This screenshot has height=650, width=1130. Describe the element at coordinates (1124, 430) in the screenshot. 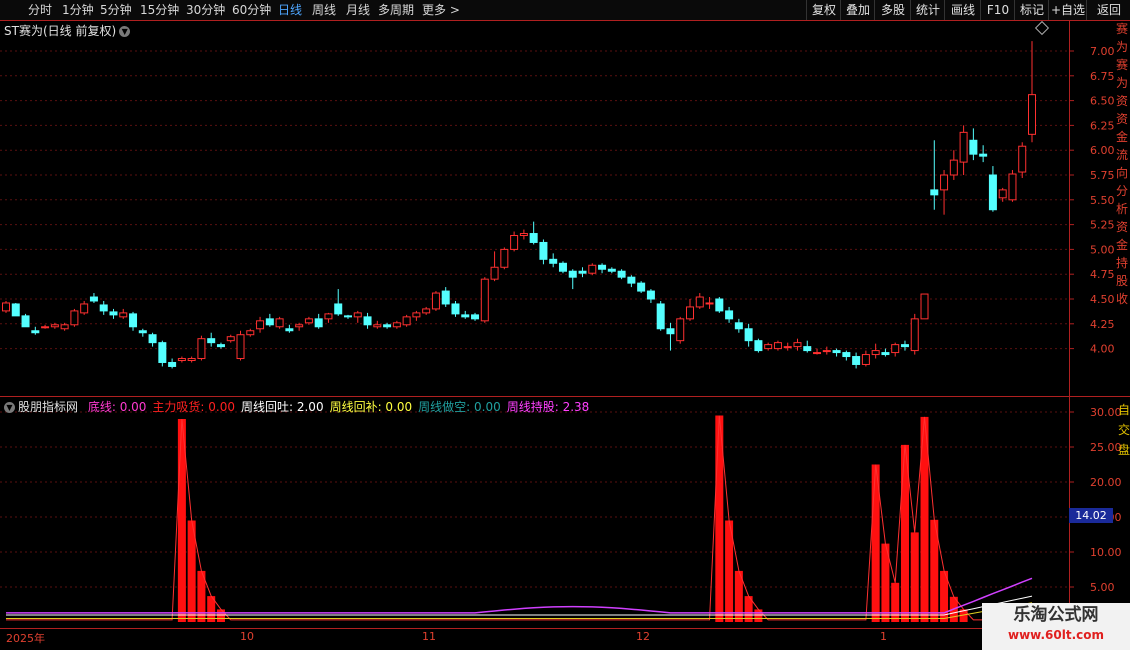

I see `right-side-panel-lower: 自交盘` at that location.